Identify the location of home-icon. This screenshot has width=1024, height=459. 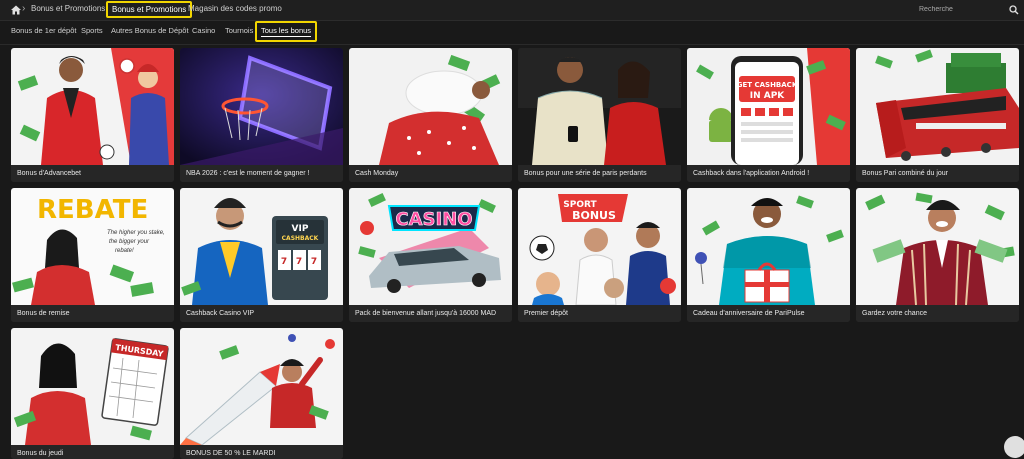
(16, 10).